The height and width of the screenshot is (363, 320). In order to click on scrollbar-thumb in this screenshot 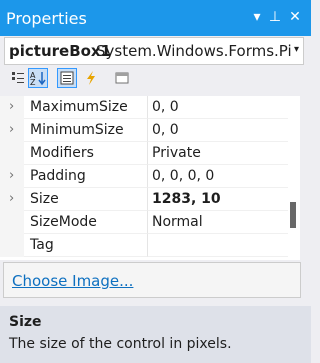, I will do `click(293, 215)`.